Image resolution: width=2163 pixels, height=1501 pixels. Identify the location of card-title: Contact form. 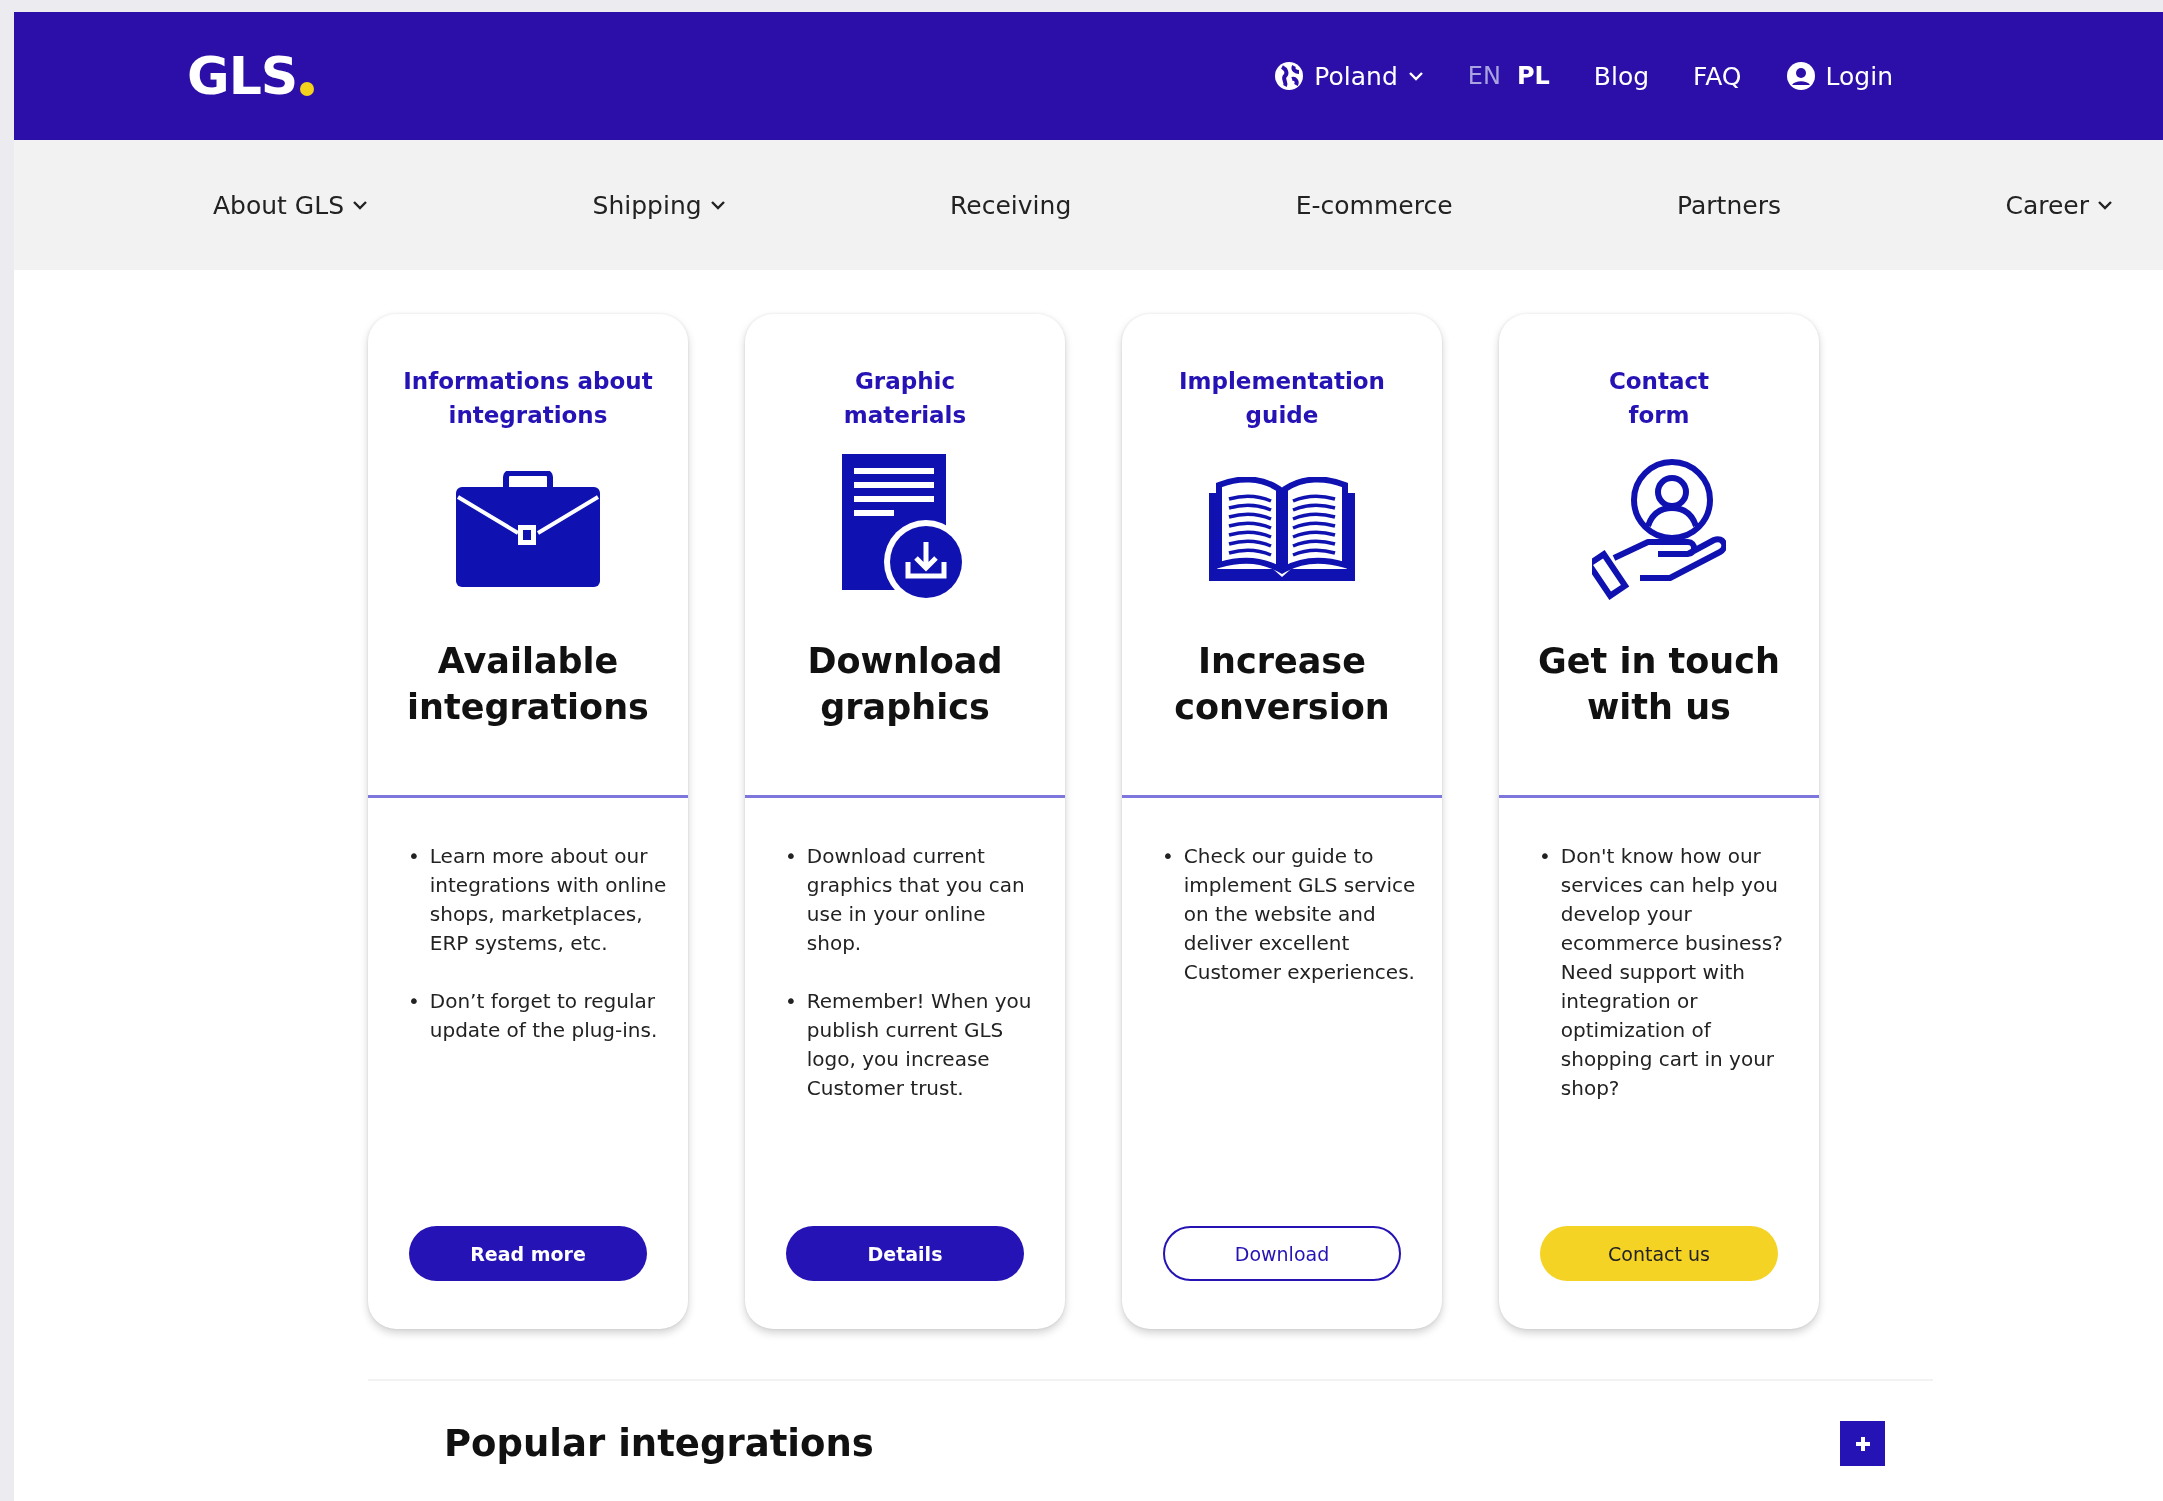
(1659, 398).